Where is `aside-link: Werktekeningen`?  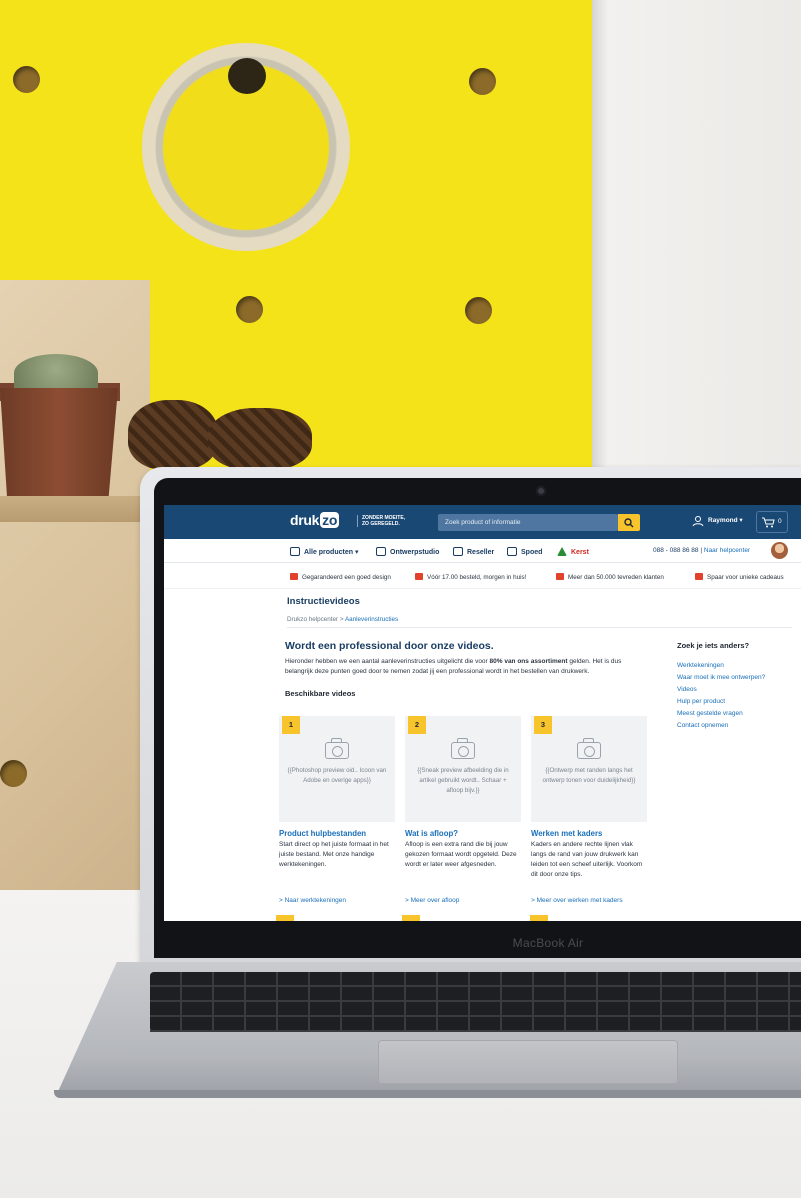 aside-link: Werktekeningen is located at coordinates (721, 666).